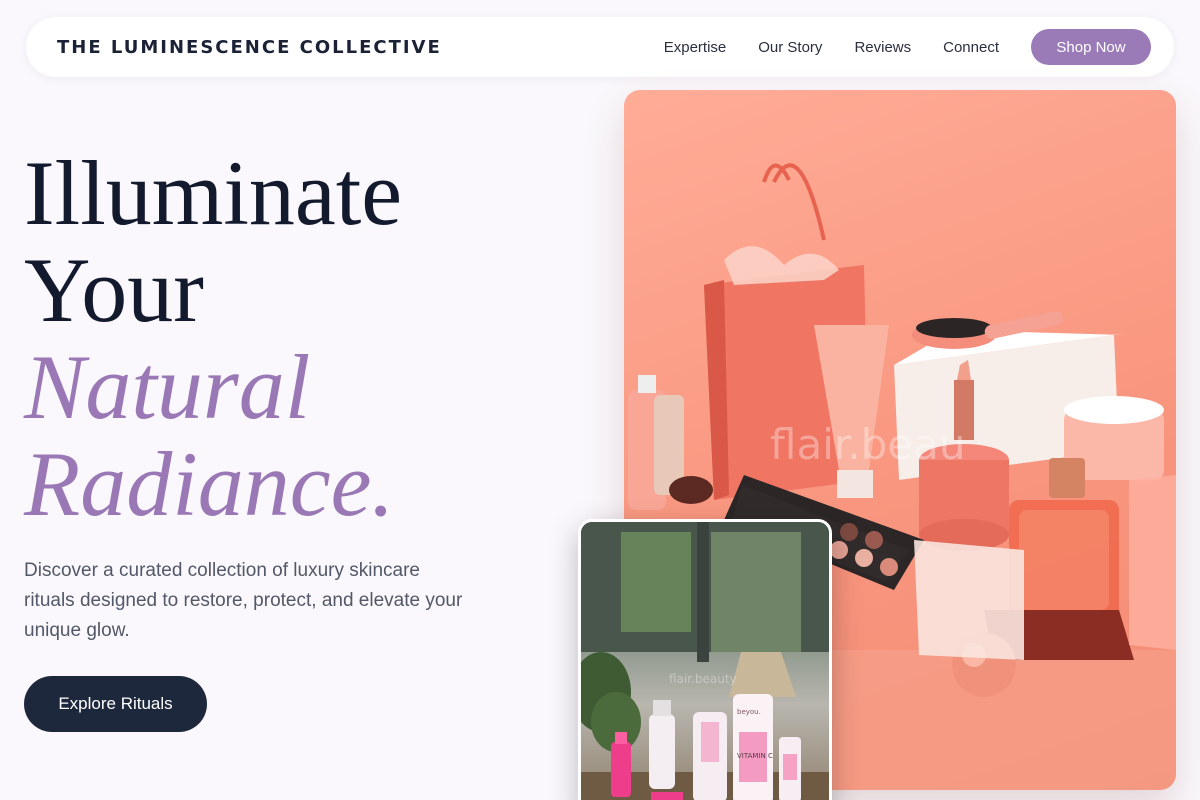 The height and width of the screenshot is (800, 1200). I want to click on headline-accent-line-2: Radiance., so click(209, 484).